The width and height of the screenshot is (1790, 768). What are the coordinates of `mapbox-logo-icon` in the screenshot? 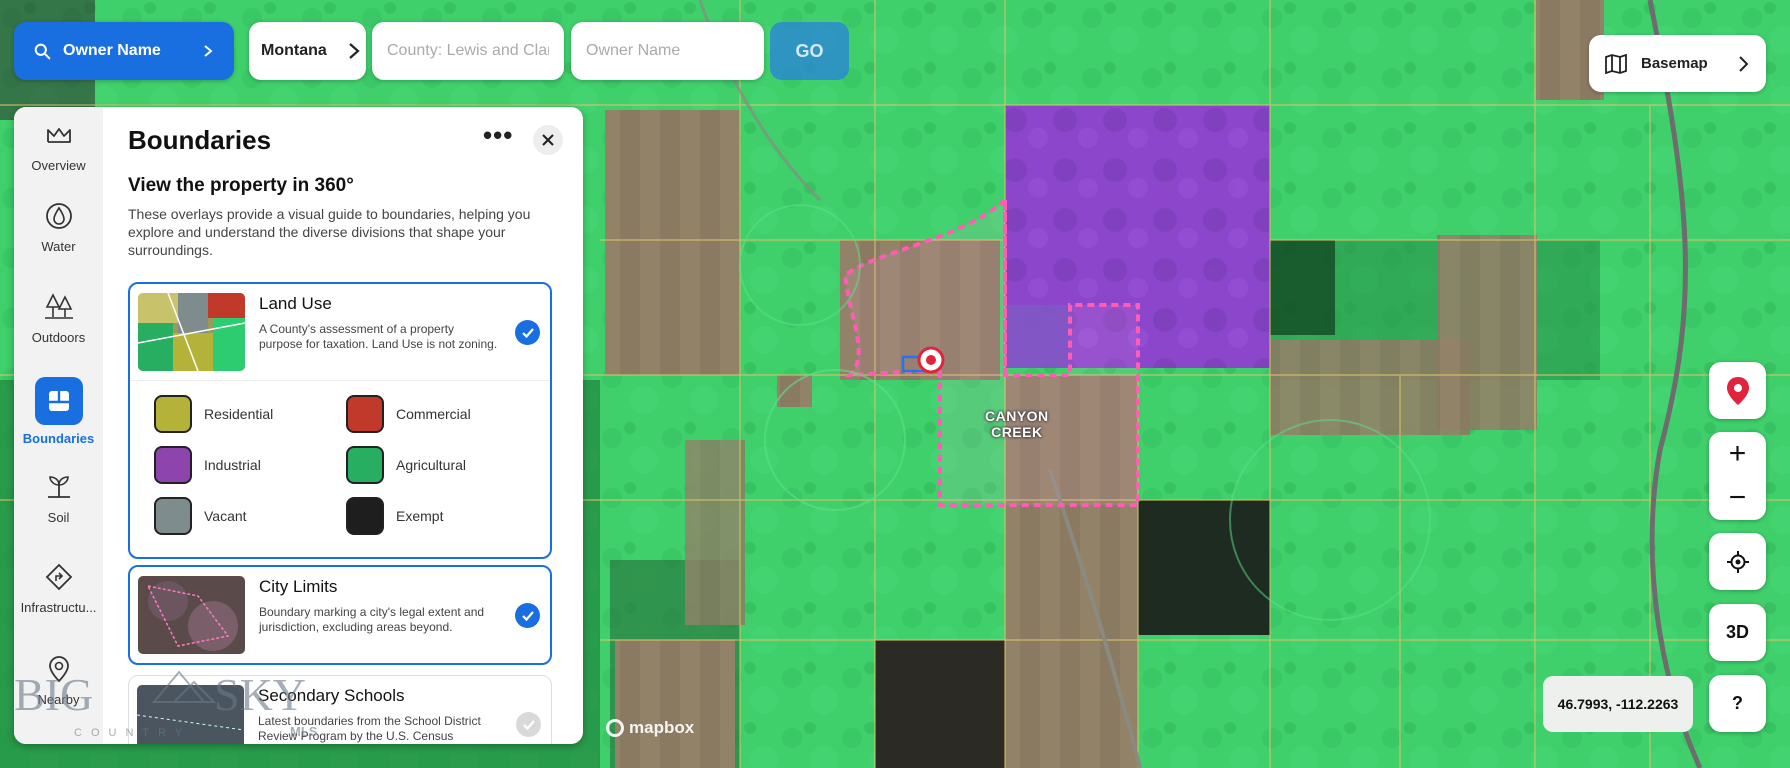 It's located at (615, 728).